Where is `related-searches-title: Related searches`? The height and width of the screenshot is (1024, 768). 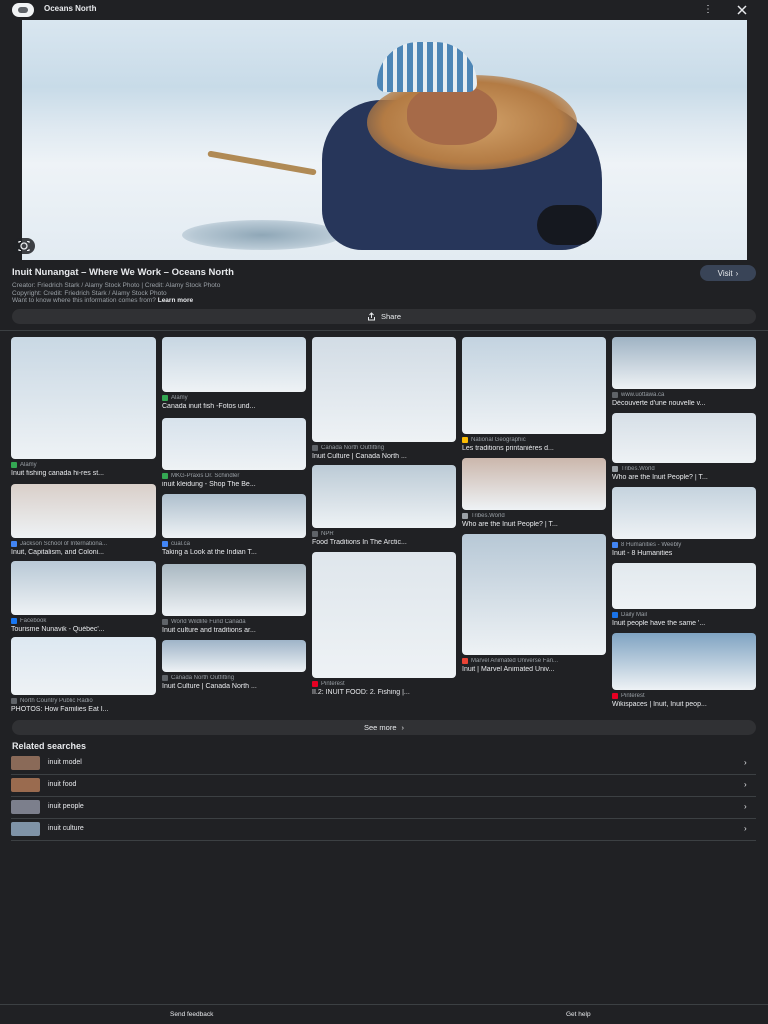
related-searches-title: Related searches is located at coordinates (49, 746).